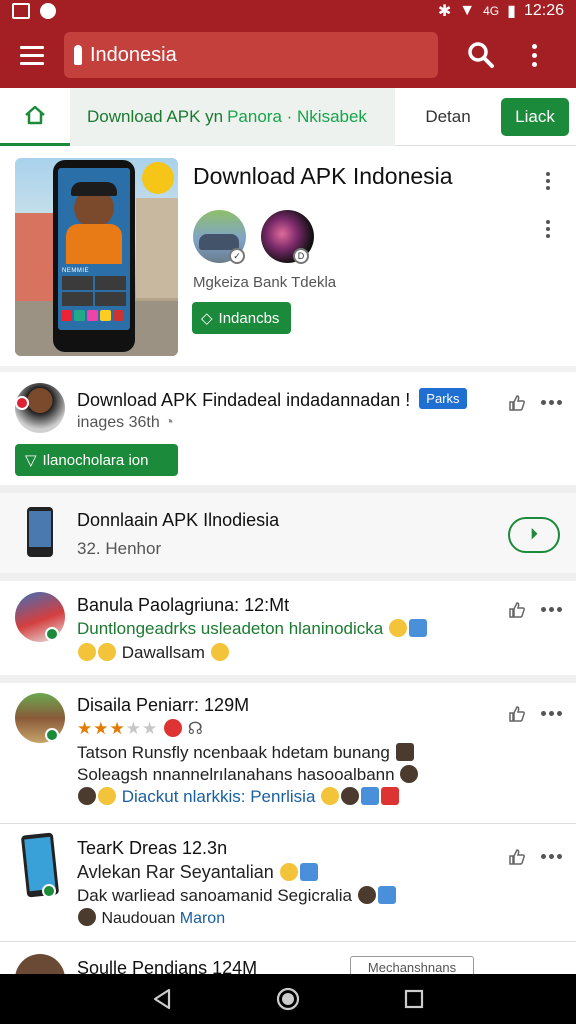 The image size is (576, 1024). What do you see at coordinates (249, 318) in the screenshot?
I see `indancbs-label: Indancbs` at bounding box center [249, 318].